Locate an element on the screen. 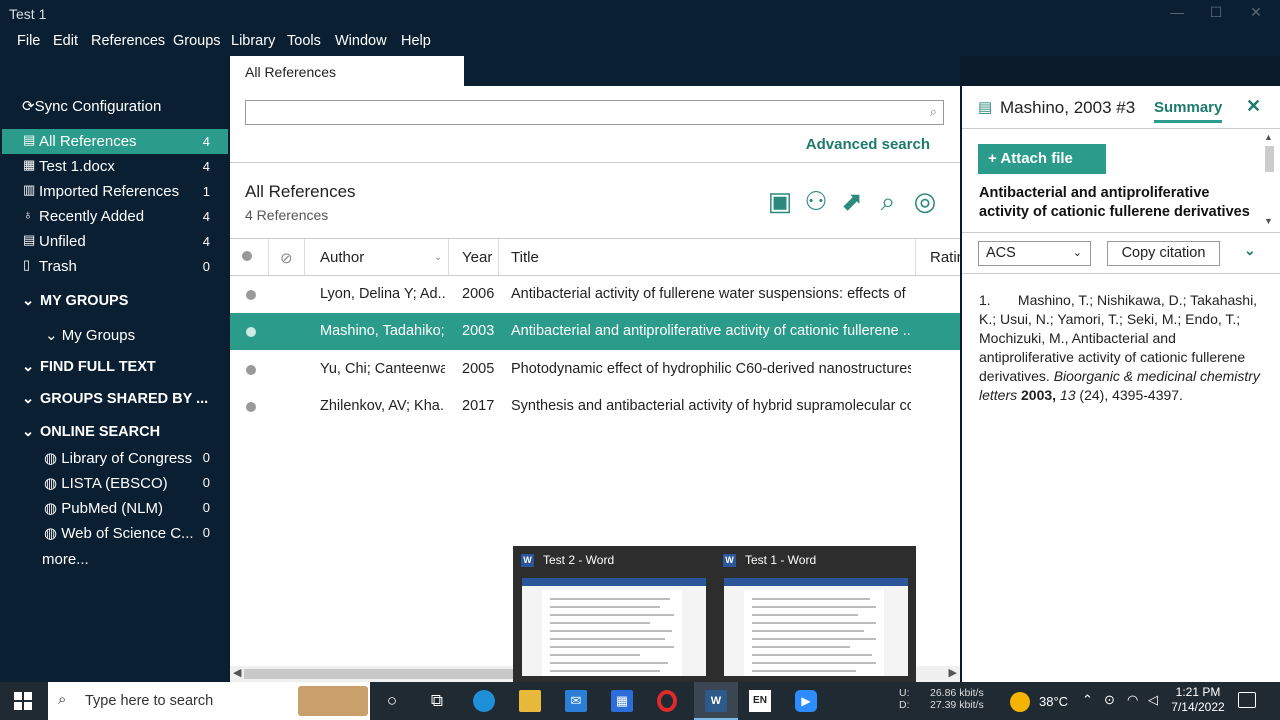  scroll-up-icon: ▲ is located at coordinates (1268, 137).